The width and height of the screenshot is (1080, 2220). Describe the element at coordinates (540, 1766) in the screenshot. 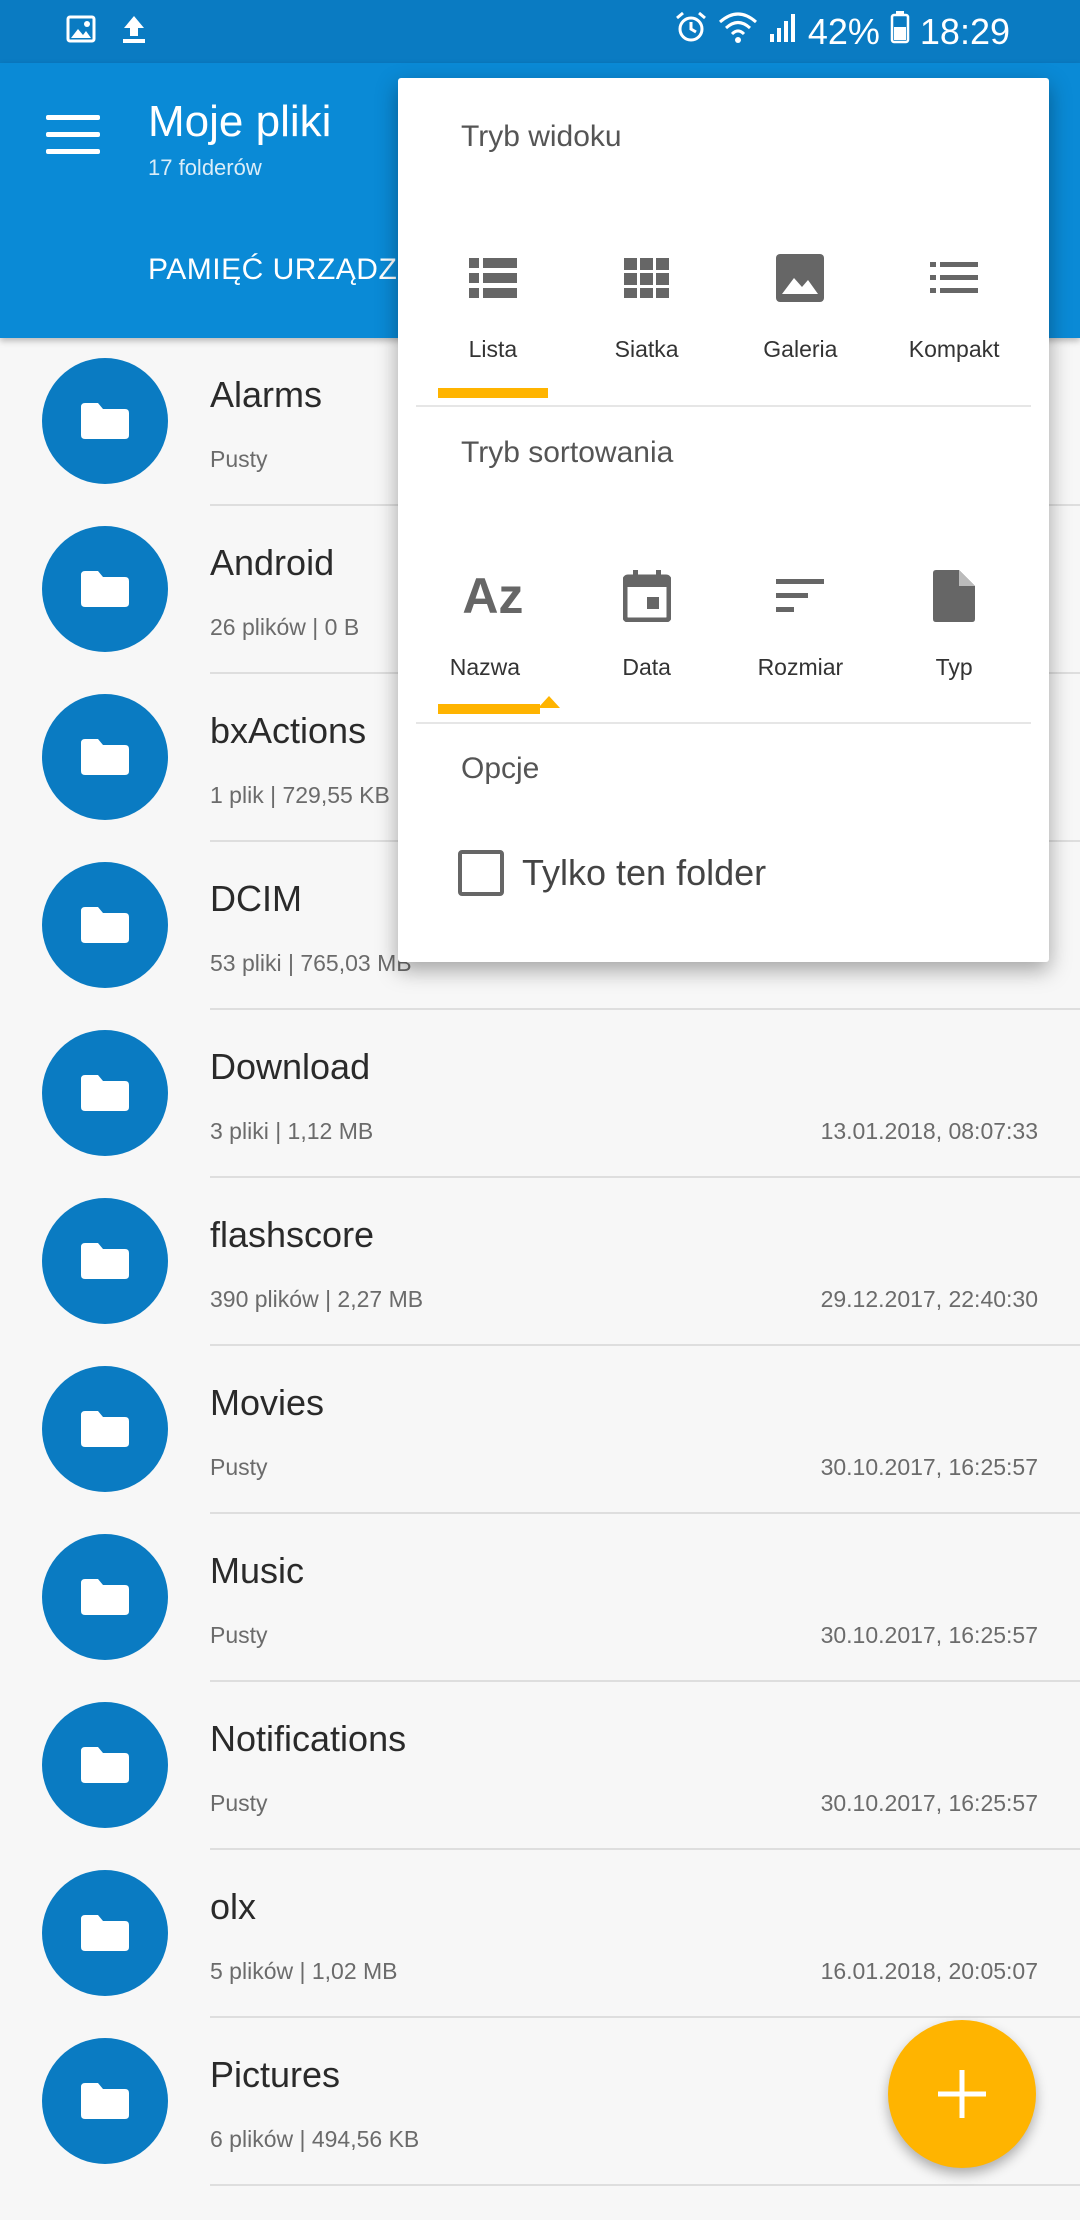

I see `folder-row: Notifications Pusty 30.10.2017, 16:25:57` at that location.